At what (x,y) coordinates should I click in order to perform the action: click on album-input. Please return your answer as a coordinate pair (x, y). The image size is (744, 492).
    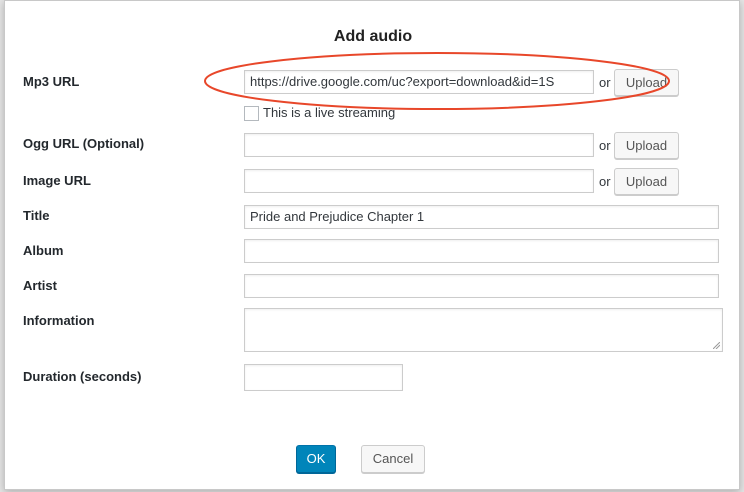
    Looking at the image, I should click on (481, 251).